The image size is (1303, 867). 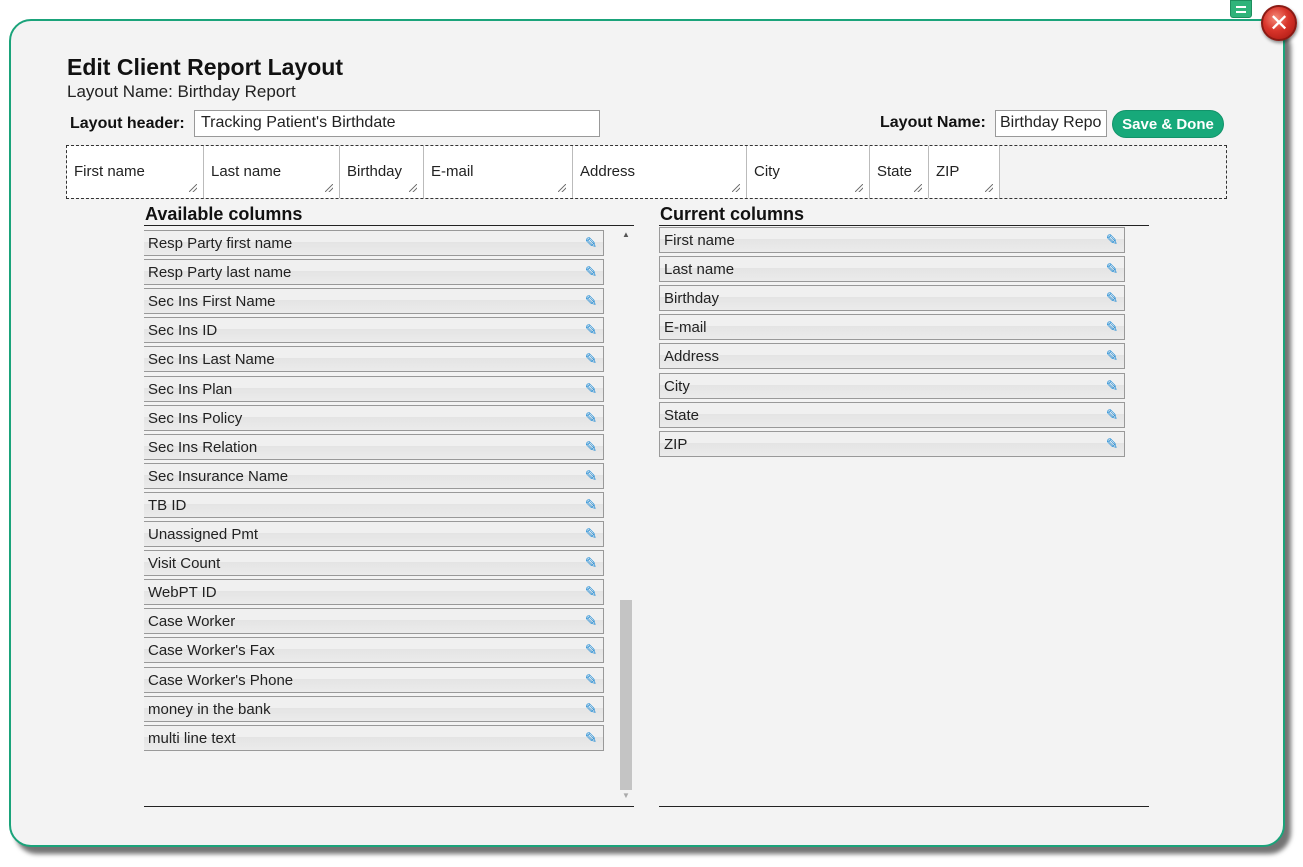 I want to click on save-done-button: Save & Done, so click(x=1168, y=124).